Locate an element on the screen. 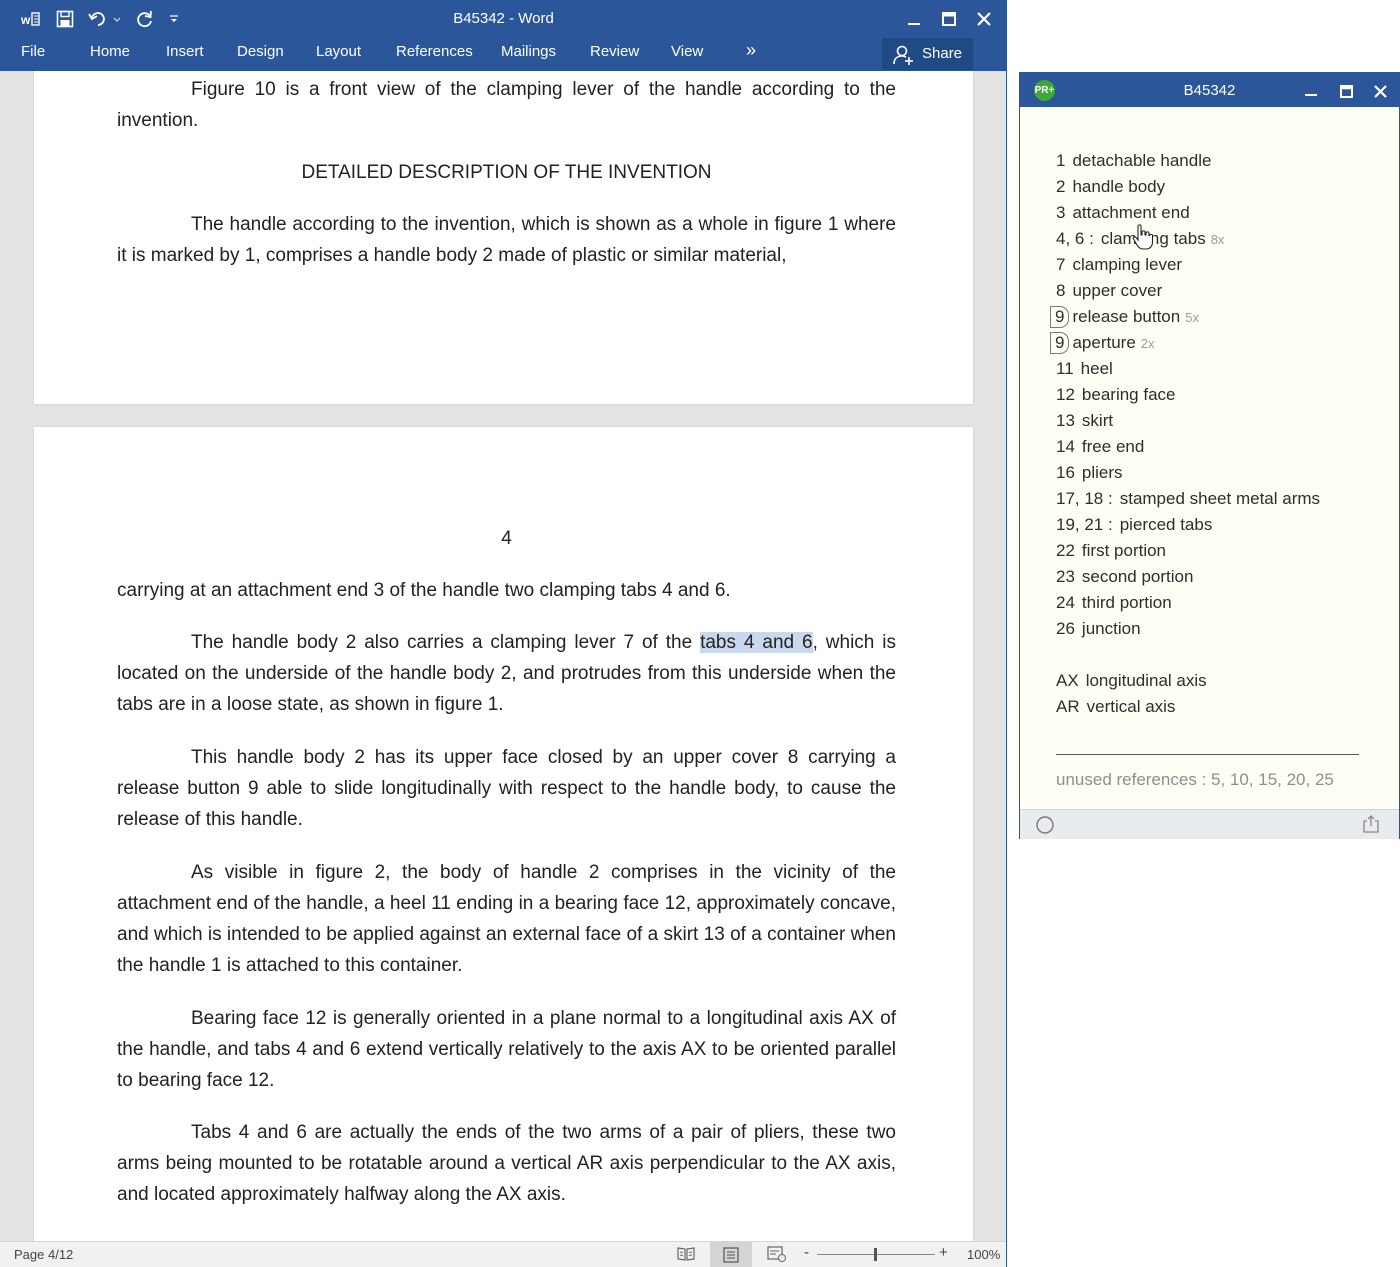  reference-number: 1 is located at coordinates (1061, 160).